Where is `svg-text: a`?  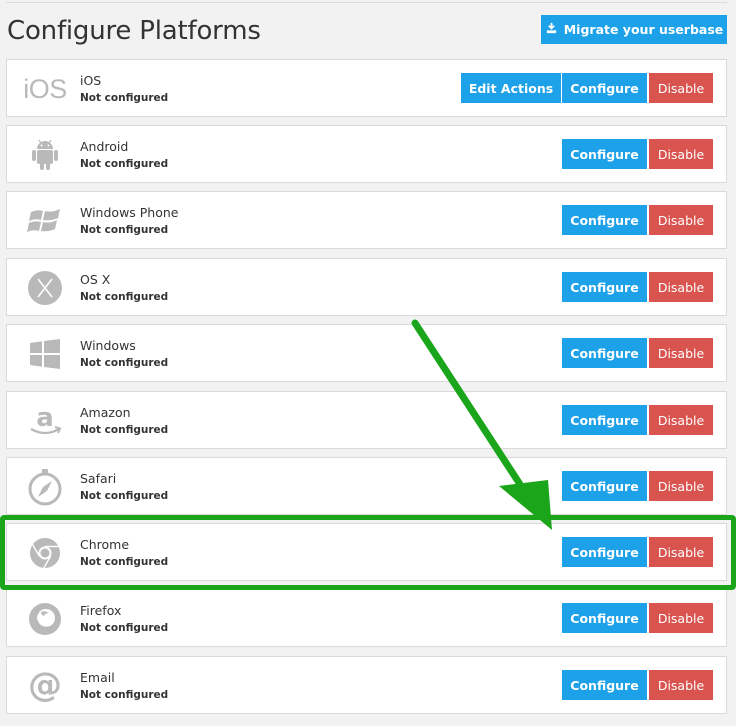
svg-text: a is located at coordinates (45, 418).